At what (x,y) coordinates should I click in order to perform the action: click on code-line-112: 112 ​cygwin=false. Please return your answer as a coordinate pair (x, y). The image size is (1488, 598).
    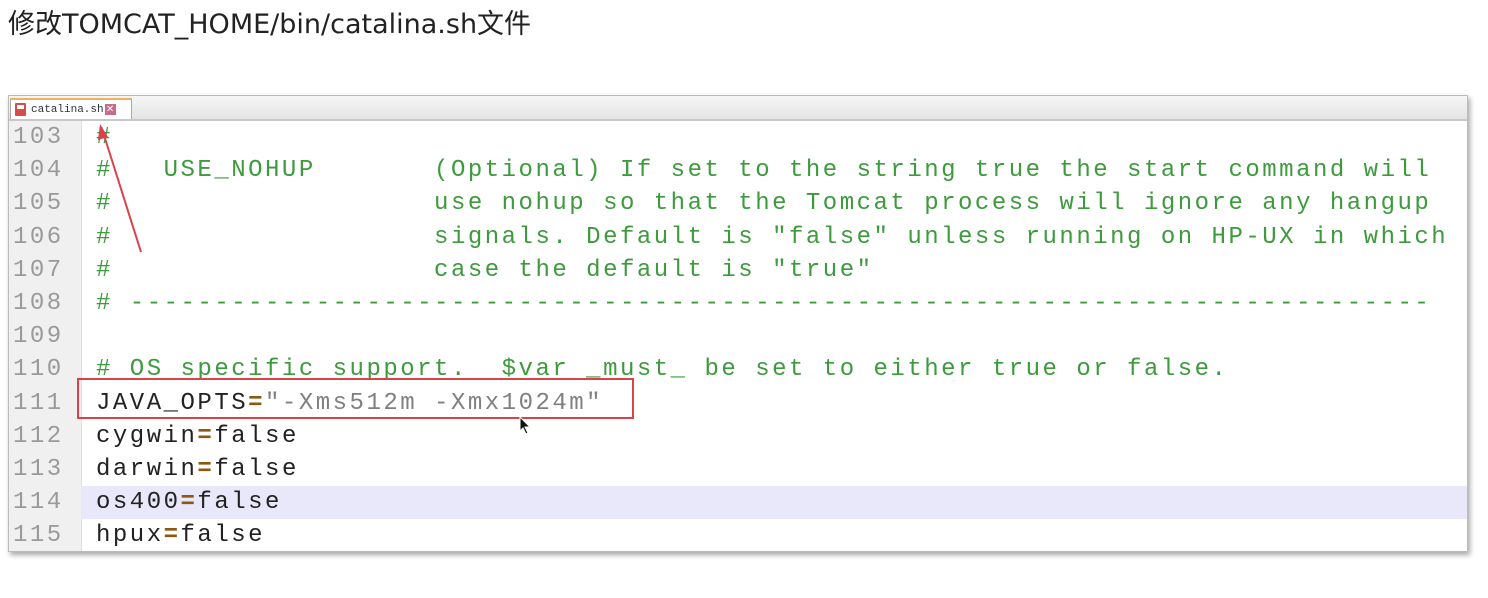
    Looking at the image, I should click on (738, 436).